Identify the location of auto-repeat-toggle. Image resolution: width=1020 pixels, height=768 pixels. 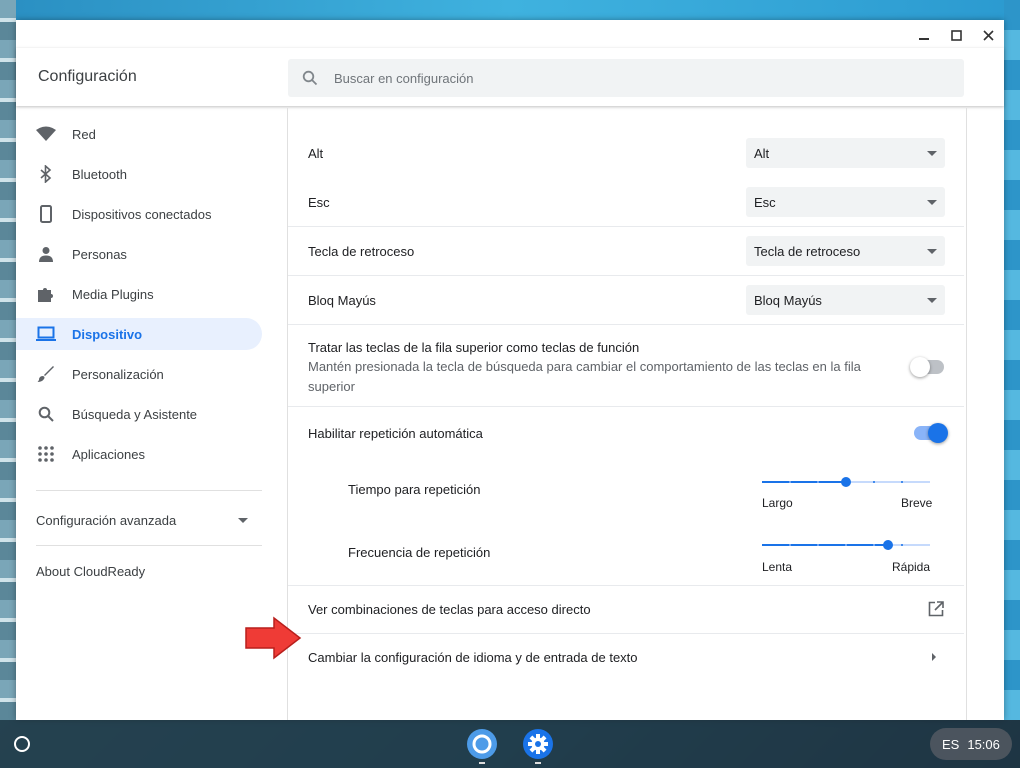
(931, 433).